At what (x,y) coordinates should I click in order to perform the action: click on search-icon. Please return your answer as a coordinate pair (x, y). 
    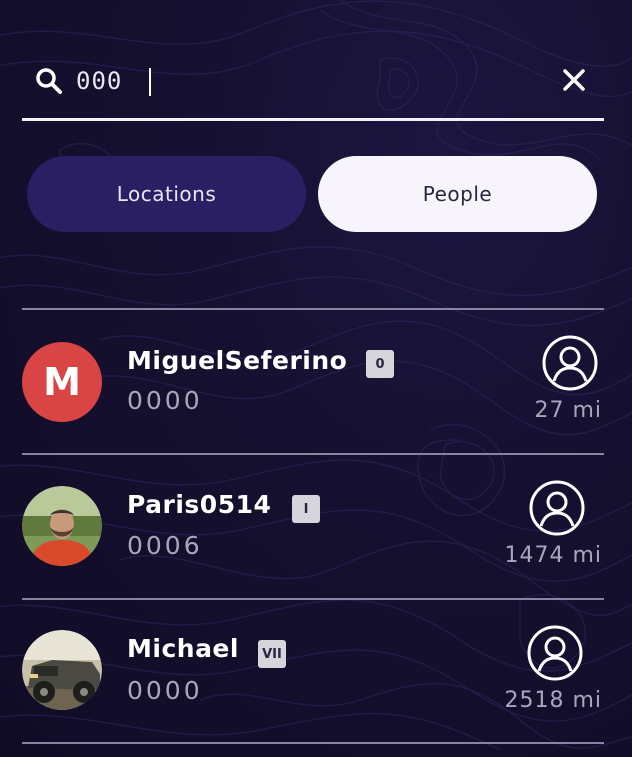
    Looking at the image, I should click on (49, 81).